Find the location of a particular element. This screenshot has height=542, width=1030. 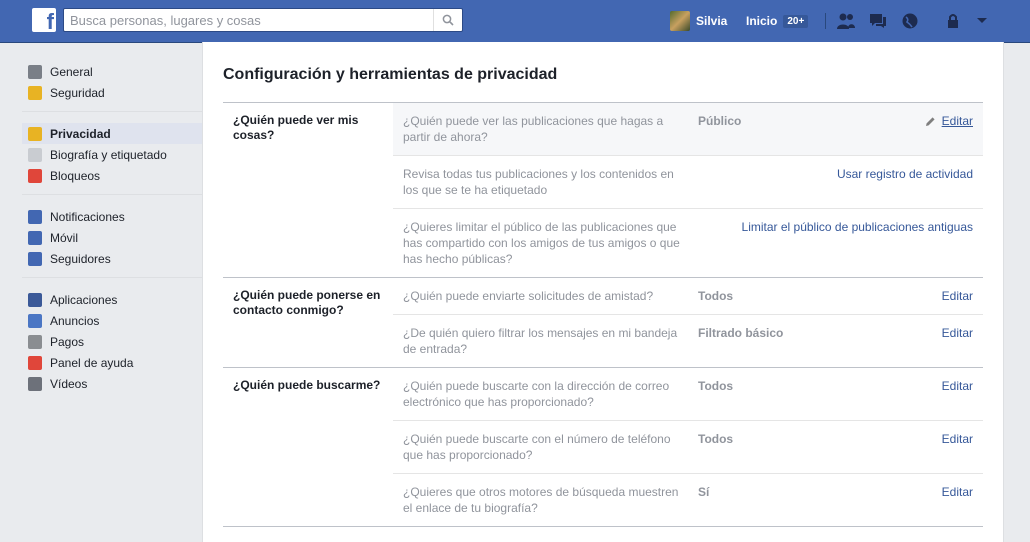

setting-action: Usar registro de actividad is located at coordinates (835, 182).